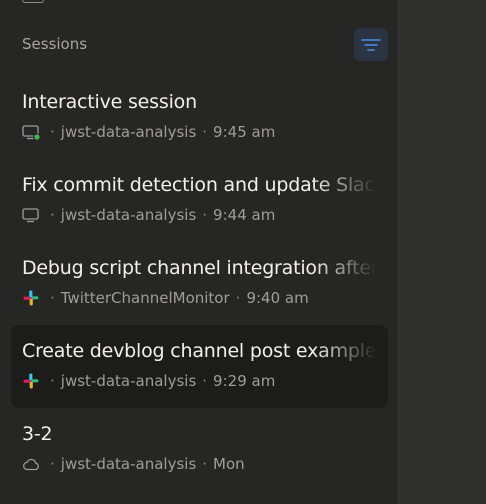 Image resolution: width=486 pixels, height=504 pixels. What do you see at coordinates (31, 464) in the screenshot?
I see `cloud-icon` at bounding box center [31, 464].